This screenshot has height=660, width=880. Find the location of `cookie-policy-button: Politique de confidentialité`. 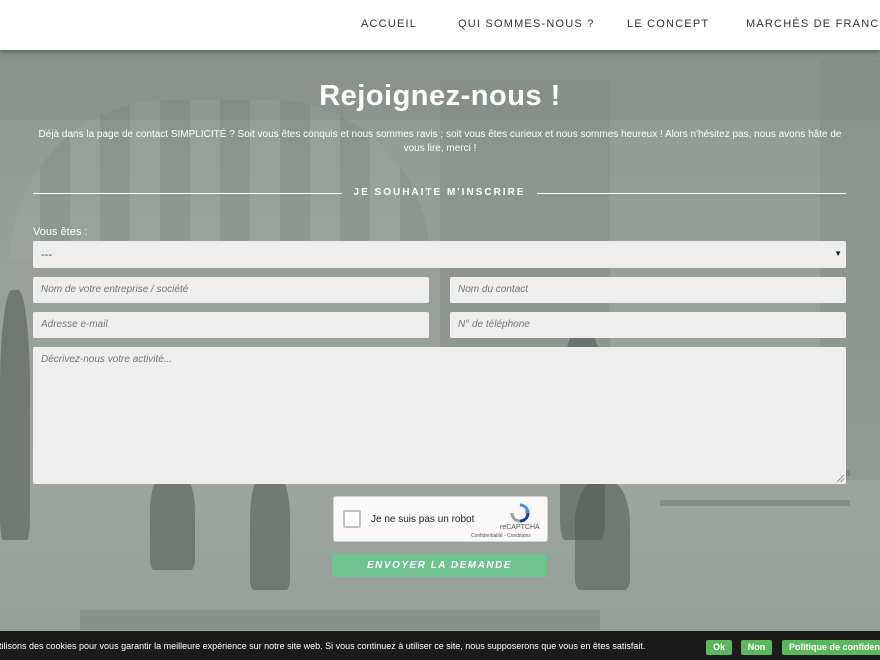

cookie-policy-button: Politique de confidentialité is located at coordinates (831, 647).